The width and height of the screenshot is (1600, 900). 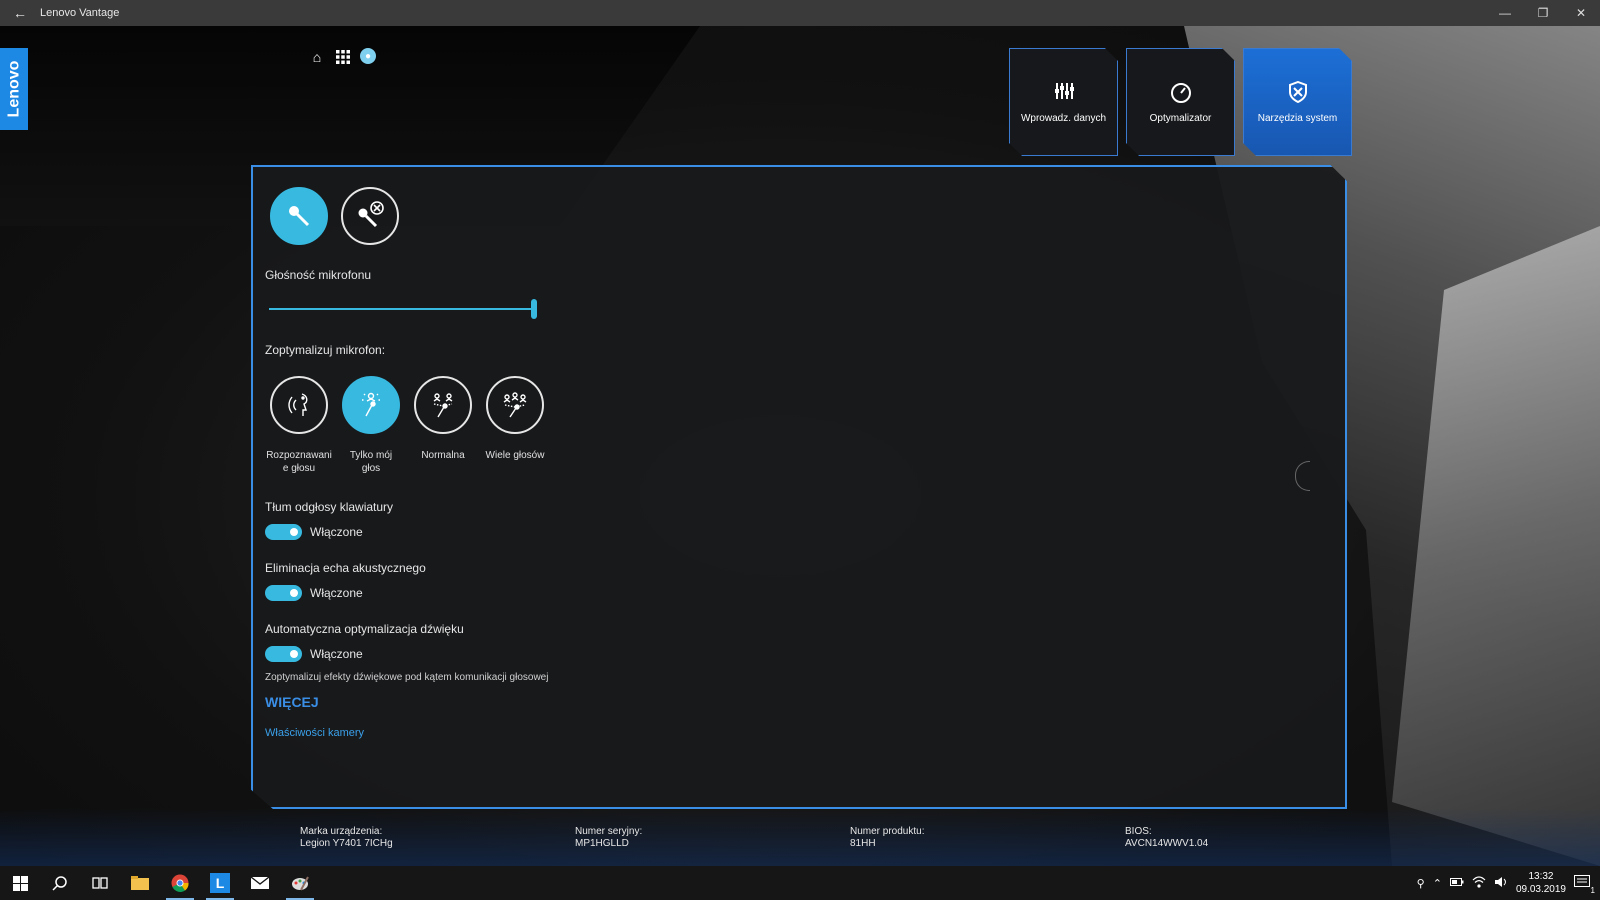 I want to click on echo-cancel-toggle, so click(x=283, y=593).